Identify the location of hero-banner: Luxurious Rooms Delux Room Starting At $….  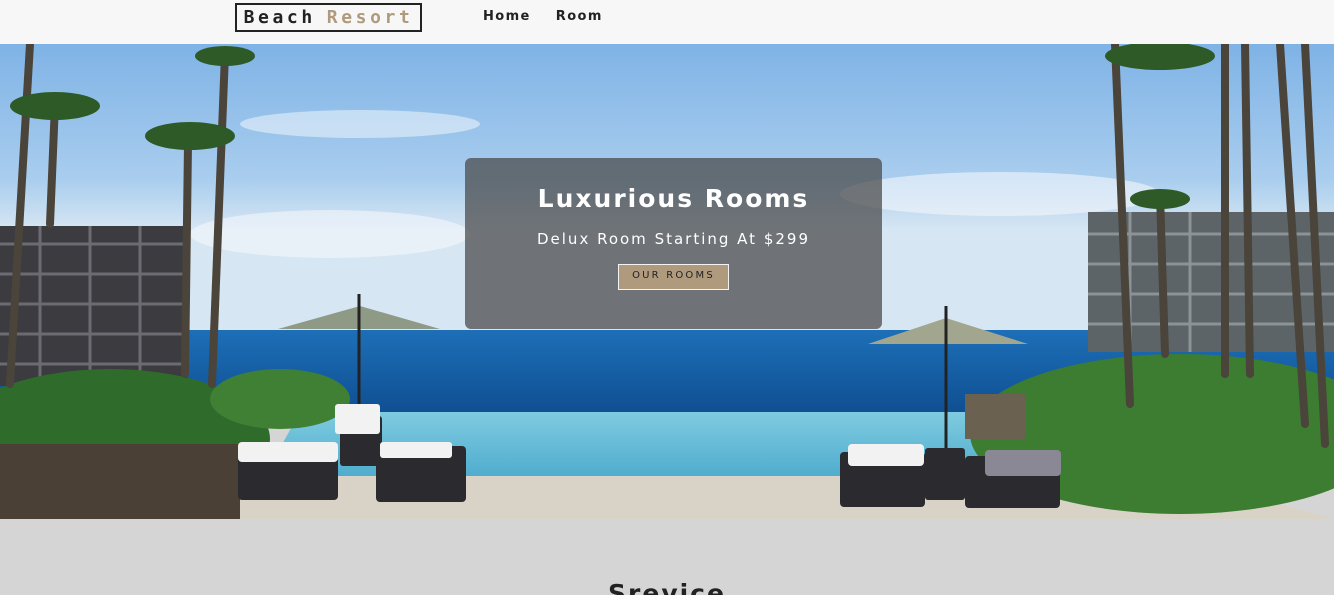
(673, 243).